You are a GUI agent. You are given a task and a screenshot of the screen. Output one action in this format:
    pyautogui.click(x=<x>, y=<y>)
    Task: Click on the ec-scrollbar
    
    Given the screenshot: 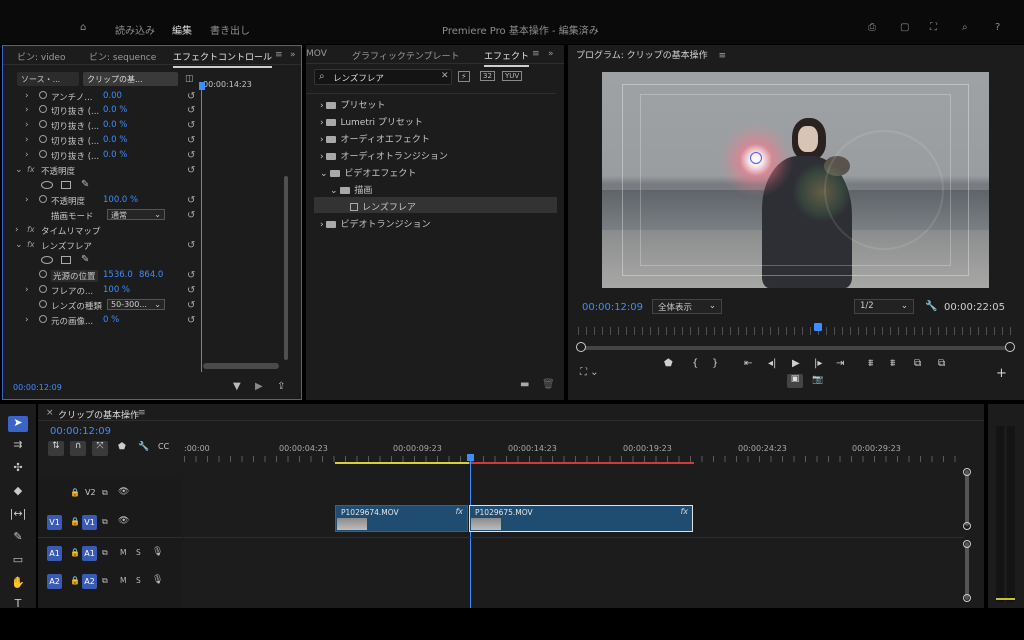 What is the action you would take?
    pyautogui.click(x=286, y=268)
    